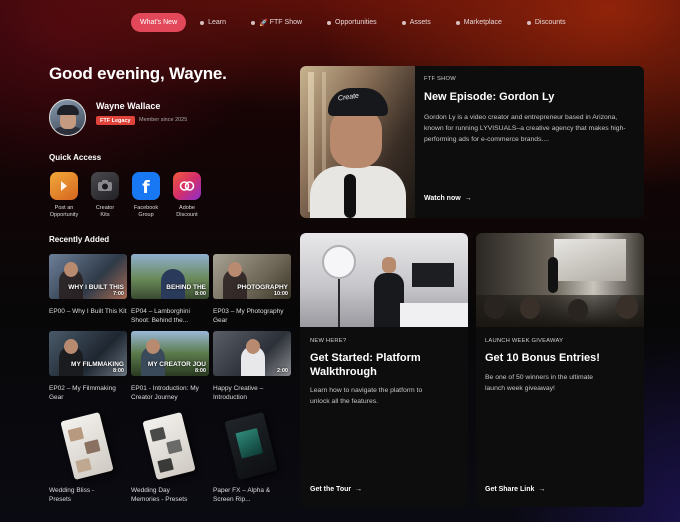 This screenshot has height=522, width=680. What do you see at coordinates (82, 393) in the screenshot?
I see `video-title: EP02 – My Filmmaking Gear` at bounding box center [82, 393].